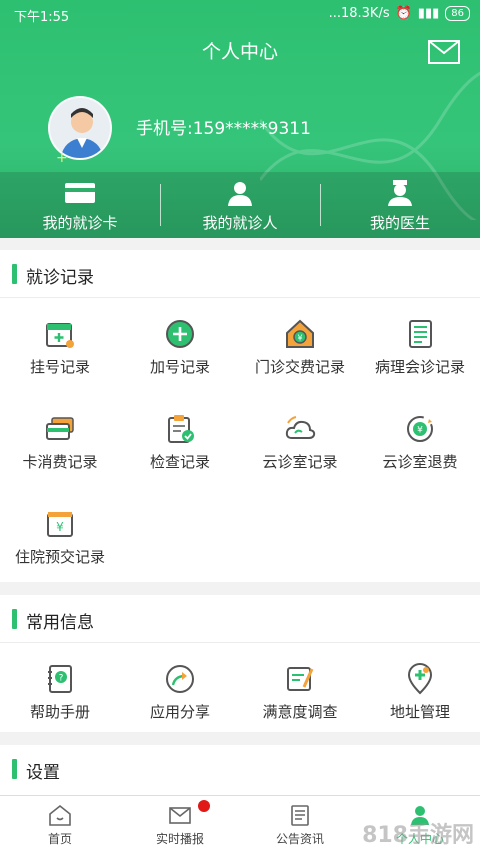 The height and width of the screenshot is (853, 480). I want to click on nav-announcements: 公告资讯, so click(300, 824).